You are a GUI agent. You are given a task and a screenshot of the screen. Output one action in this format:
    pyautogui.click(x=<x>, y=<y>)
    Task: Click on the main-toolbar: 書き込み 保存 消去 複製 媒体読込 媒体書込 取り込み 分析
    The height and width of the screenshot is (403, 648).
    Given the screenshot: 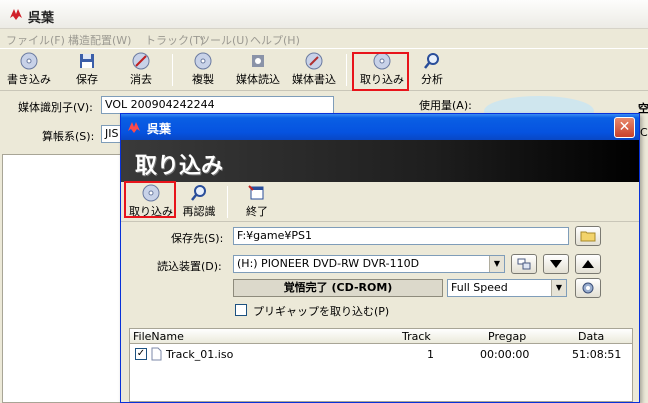 What is the action you would take?
    pyautogui.click(x=324, y=70)
    